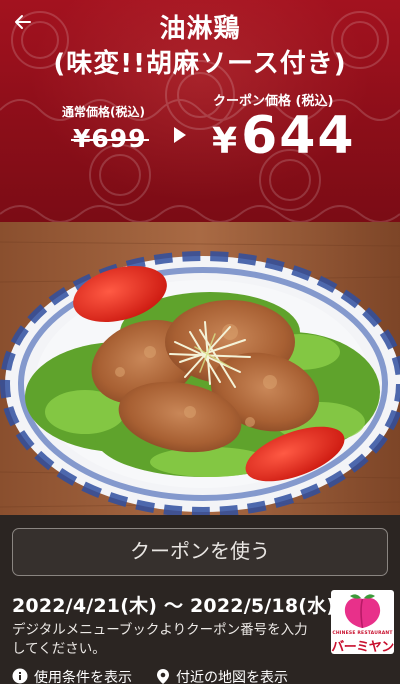 This screenshot has height=684, width=400. I want to click on coupon-price: ¥644, so click(284, 142).